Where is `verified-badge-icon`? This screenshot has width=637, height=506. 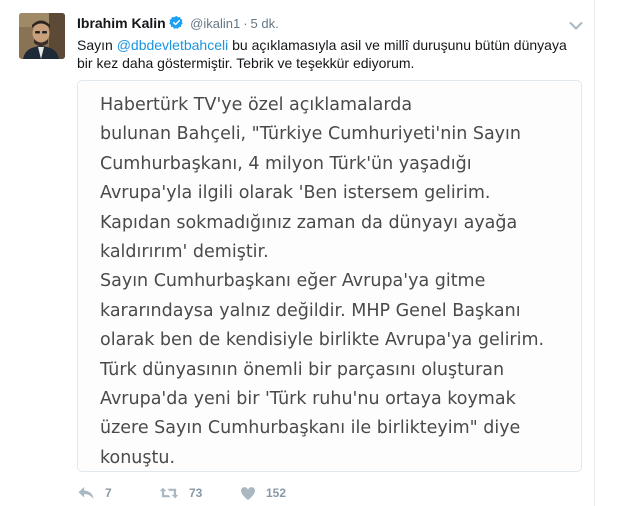
verified-badge-icon is located at coordinates (176, 25).